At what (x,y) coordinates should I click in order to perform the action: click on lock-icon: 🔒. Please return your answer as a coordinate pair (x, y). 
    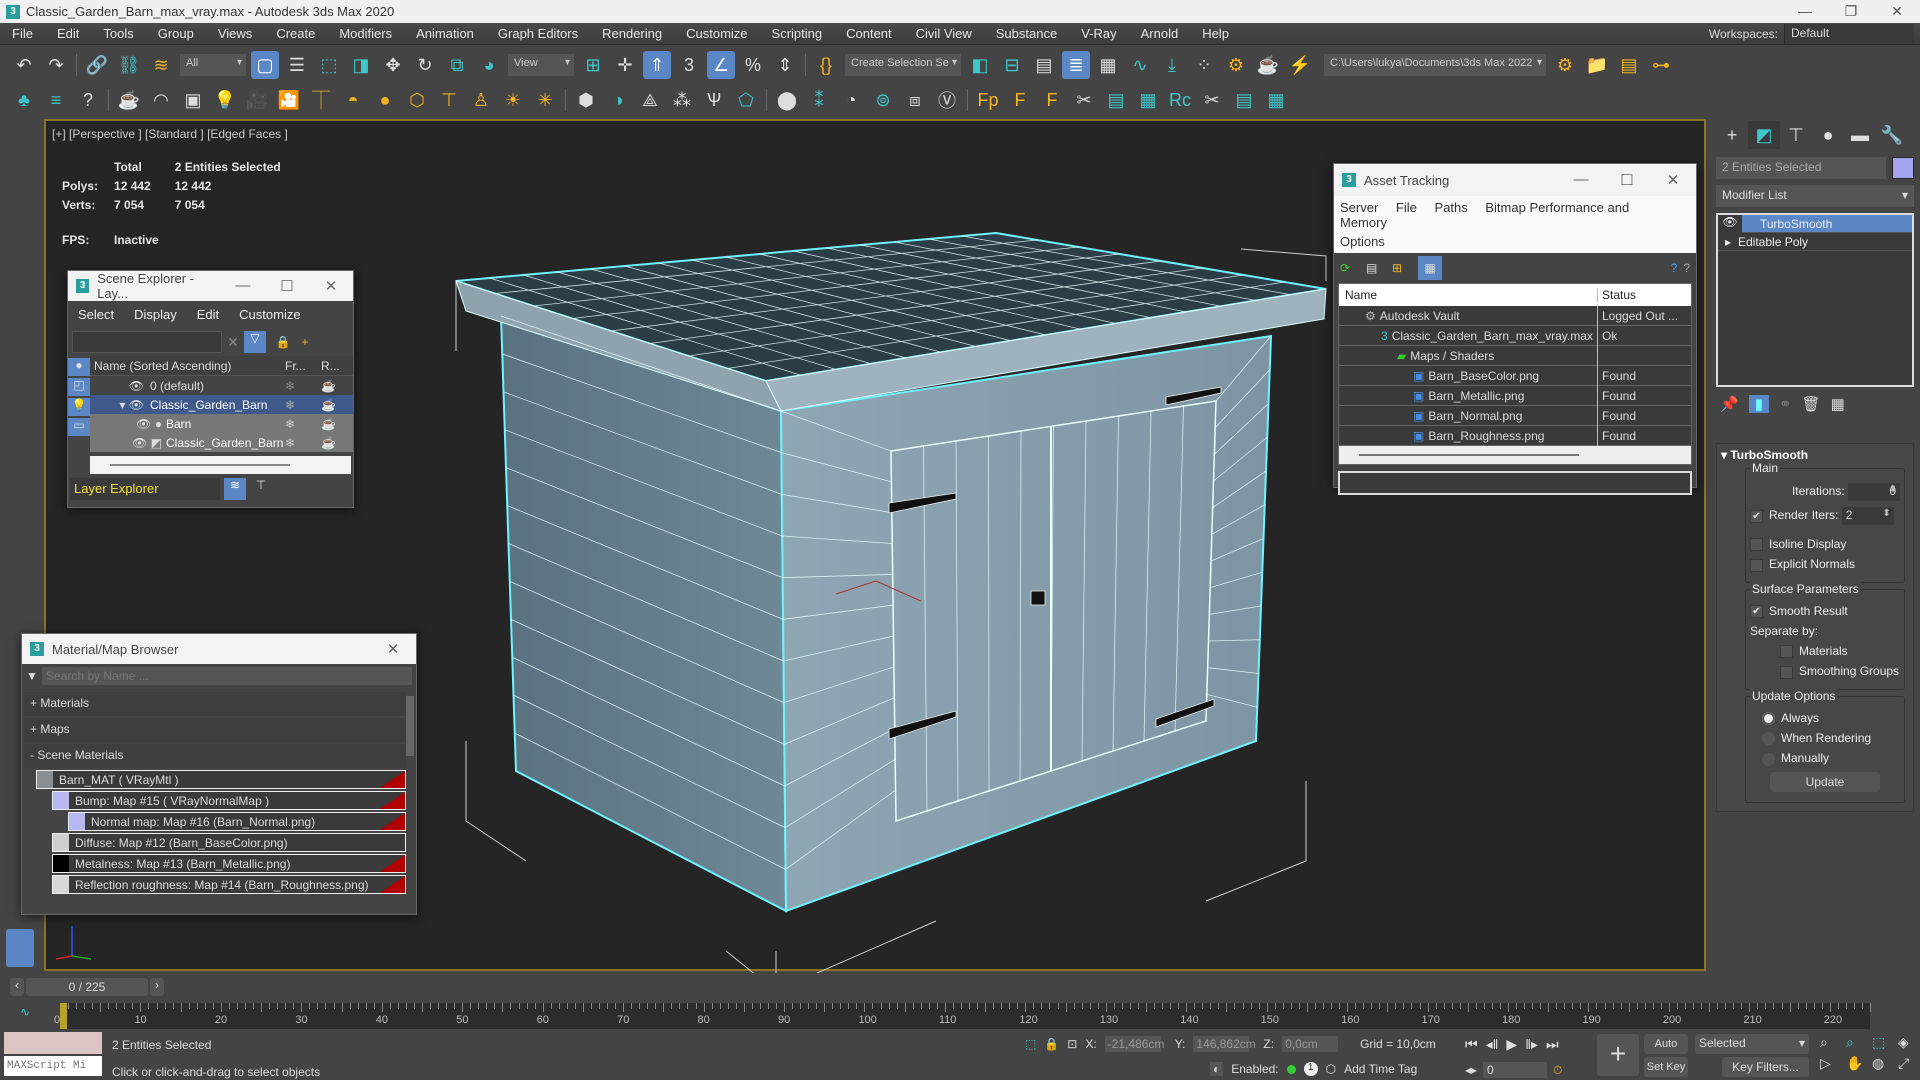
    Looking at the image, I should click on (283, 342).